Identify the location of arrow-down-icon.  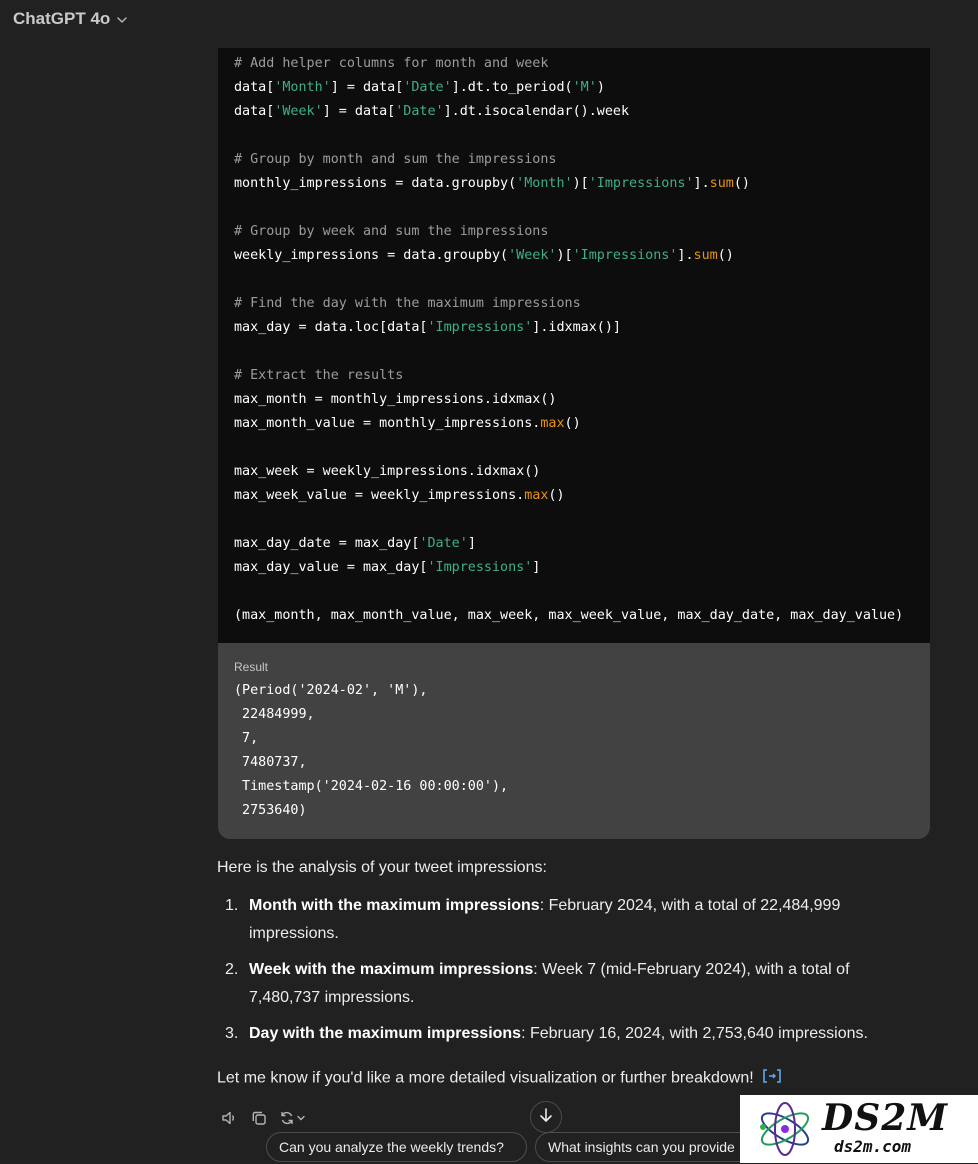
(546, 1117).